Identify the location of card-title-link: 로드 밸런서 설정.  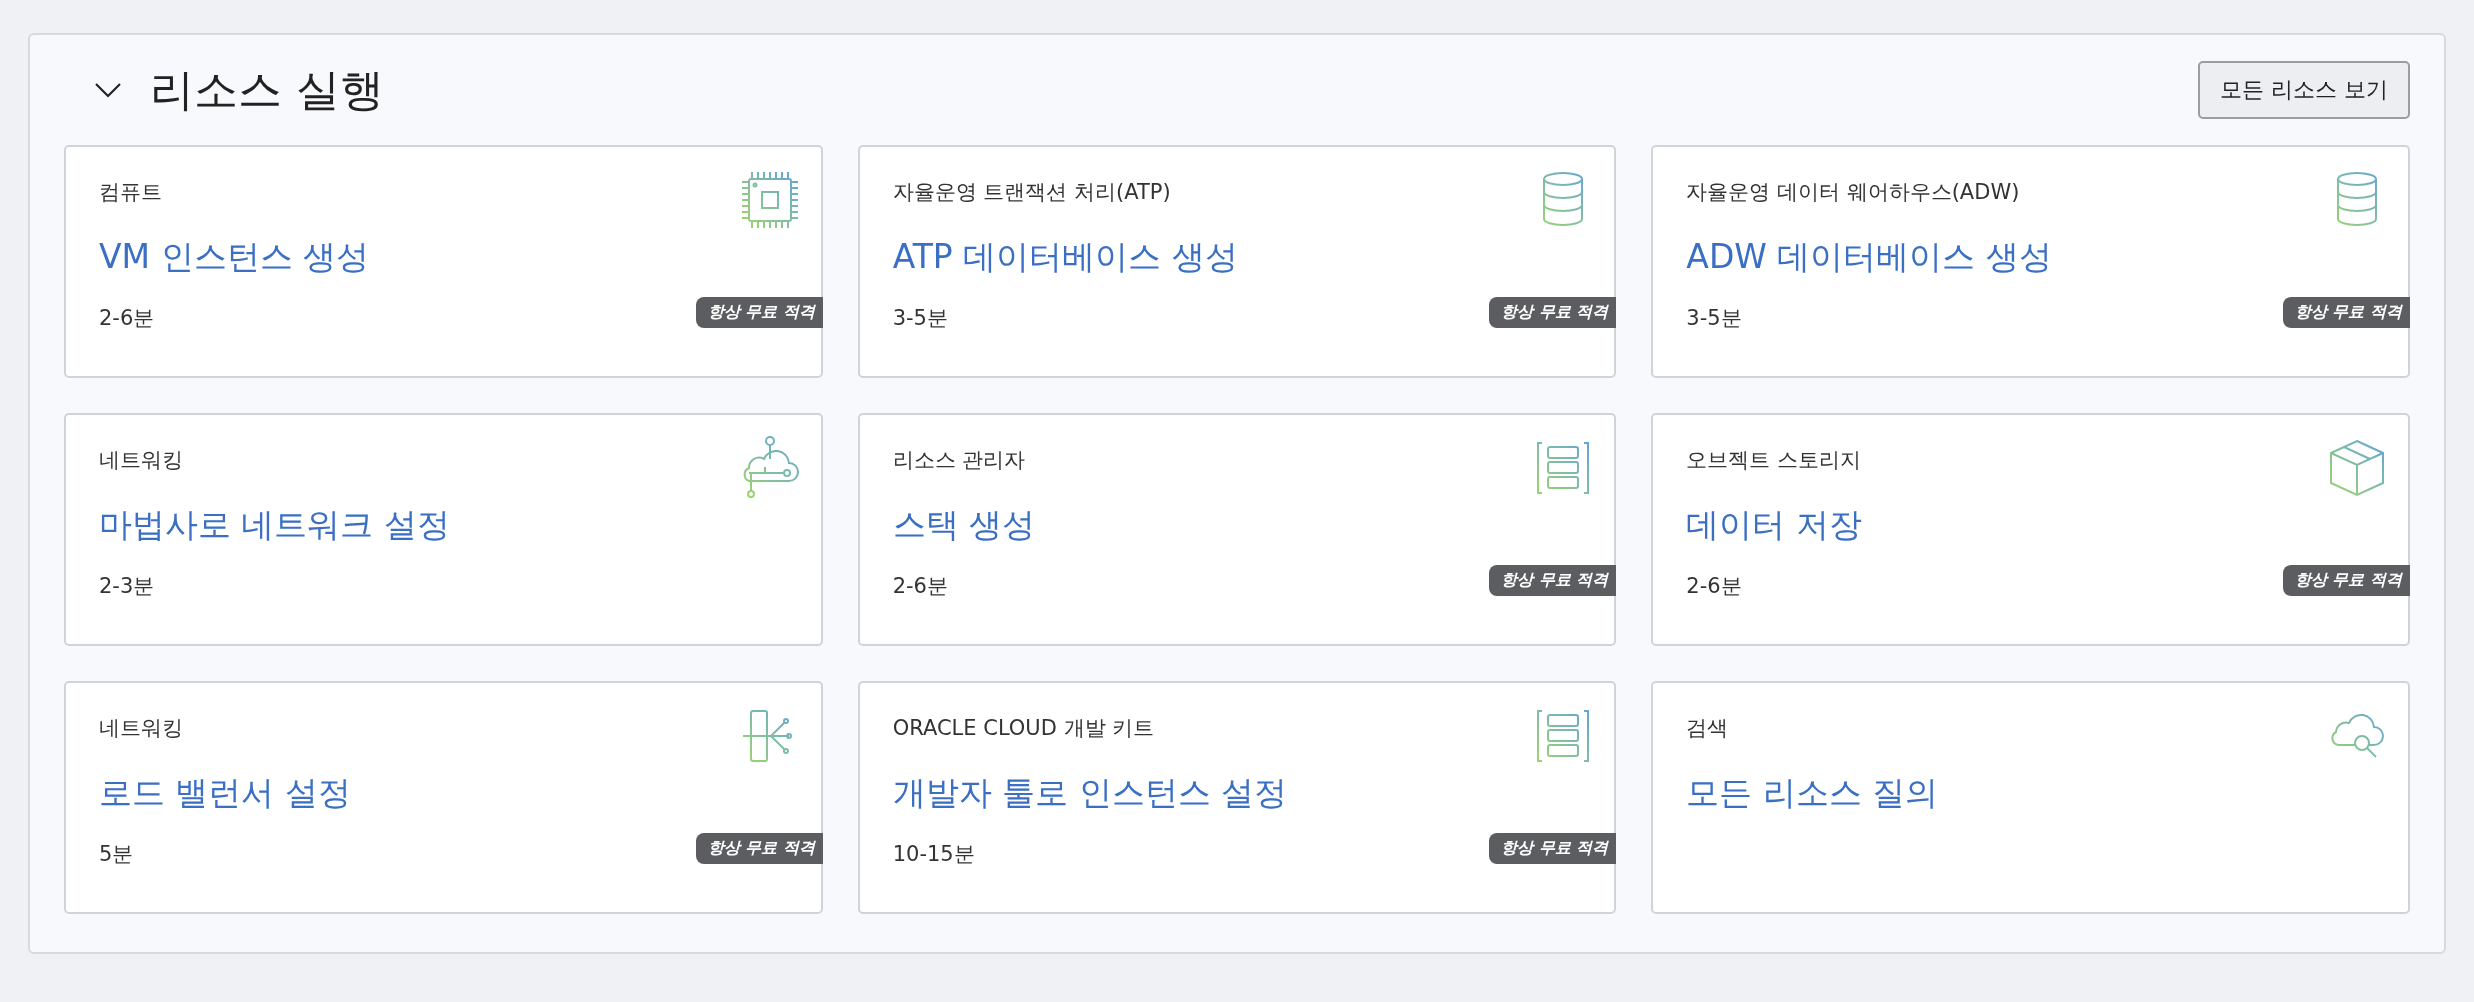
(225, 793).